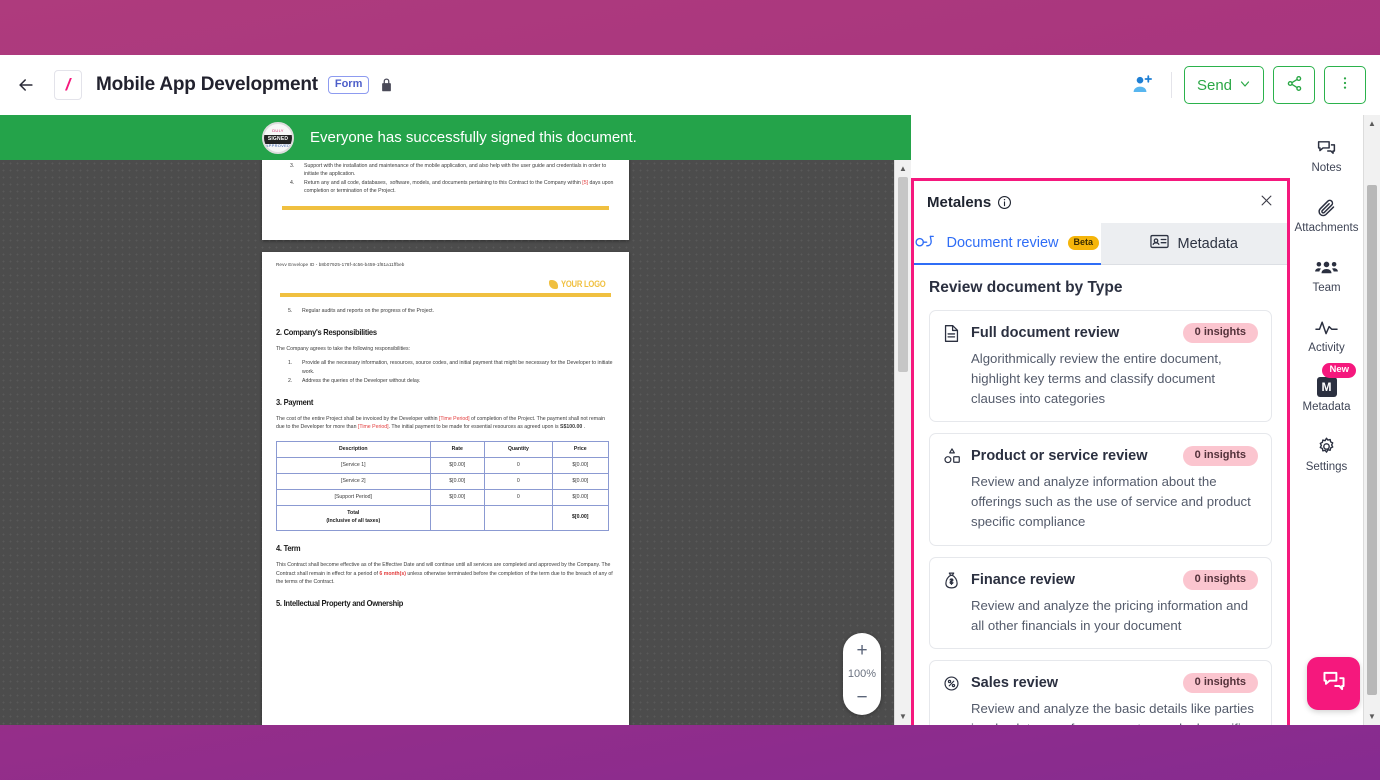 This screenshot has height=780, width=1380. What do you see at coordinates (1326, 407) in the screenshot?
I see `sidebar-item-label: Metadata` at bounding box center [1326, 407].